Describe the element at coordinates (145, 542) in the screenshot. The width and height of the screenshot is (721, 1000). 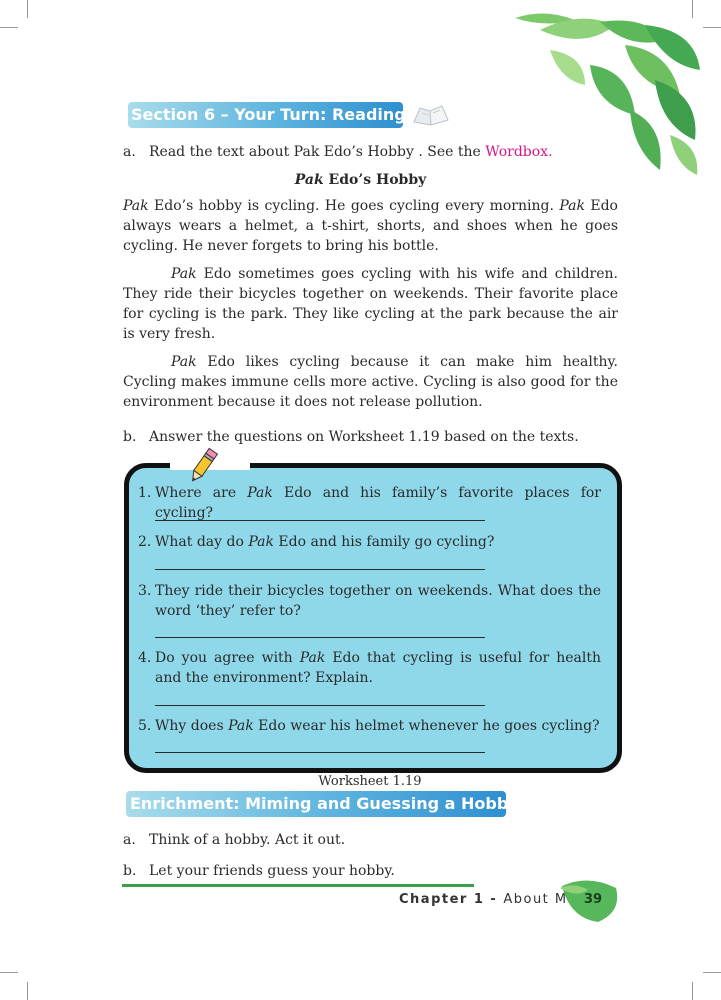
I see `question-number: 2.` at that location.